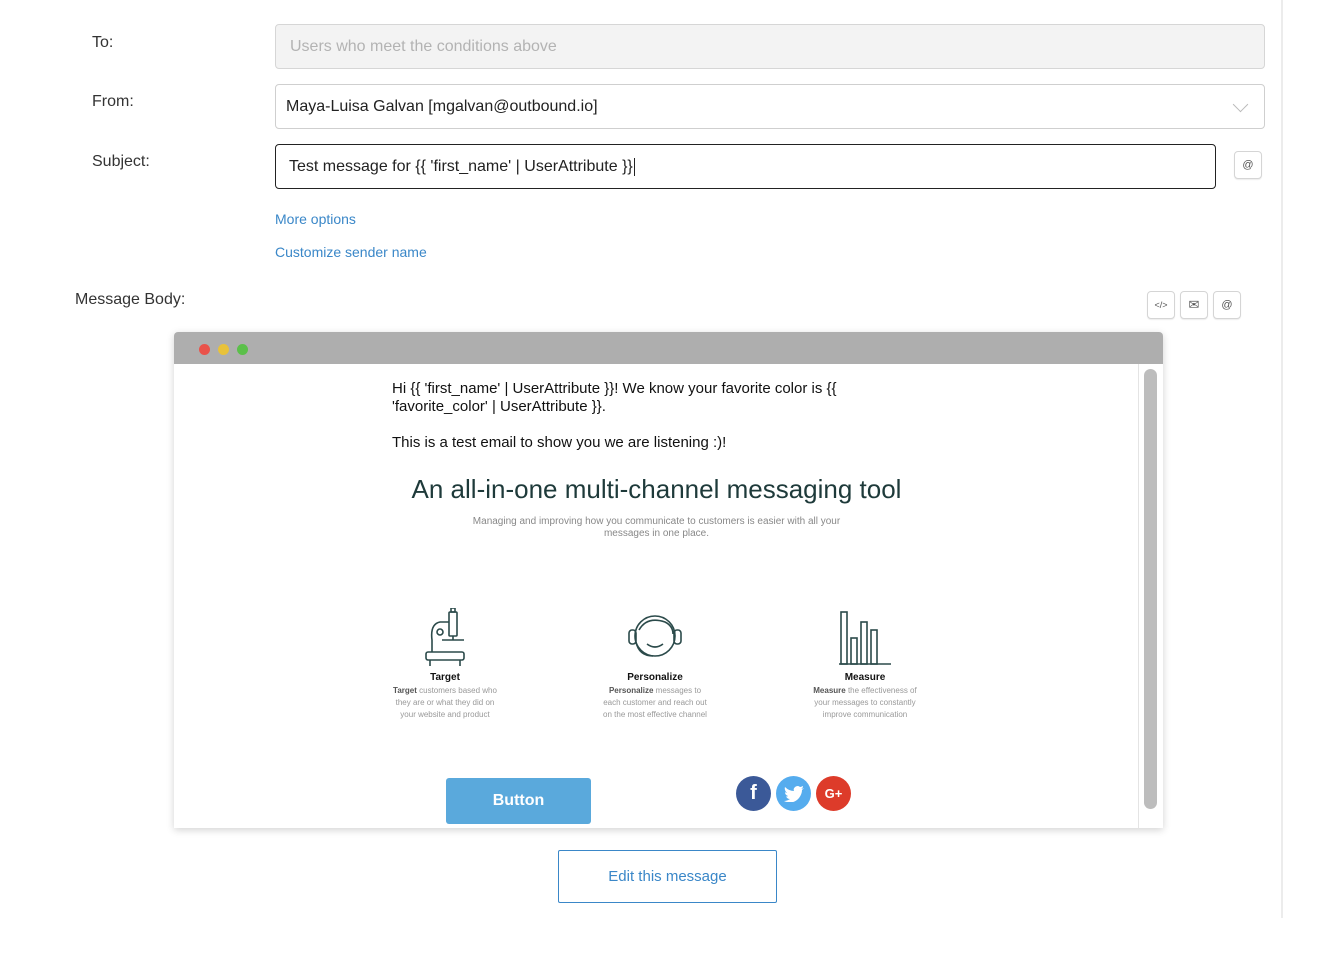 The height and width of the screenshot is (966, 1332). I want to click on customize-sender-link: Customize sender name, so click(351, 252).